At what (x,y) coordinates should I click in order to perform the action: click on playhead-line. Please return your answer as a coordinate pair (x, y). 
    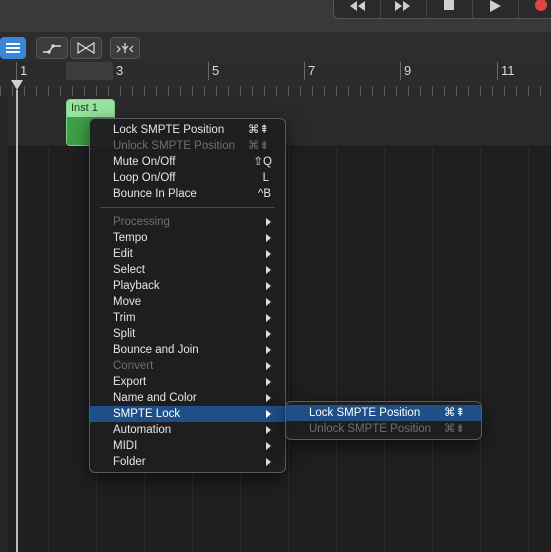
    Looking at the image, I should click on (17, 321).